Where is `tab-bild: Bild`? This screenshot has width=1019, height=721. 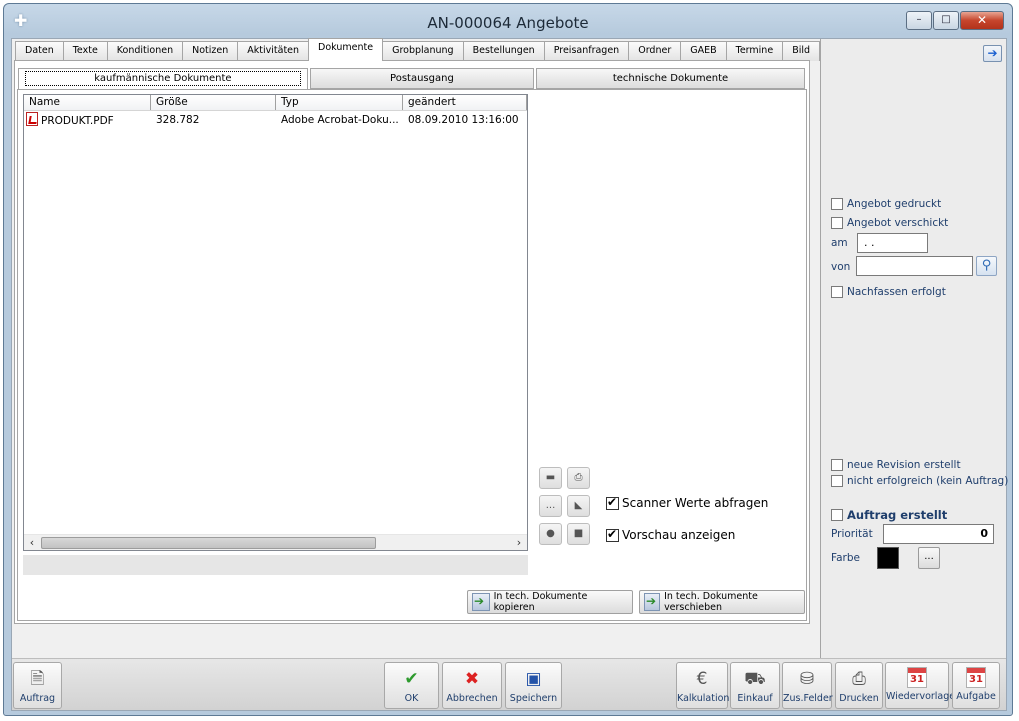
tab-bild: Bild is located at coordinates (801, 51).